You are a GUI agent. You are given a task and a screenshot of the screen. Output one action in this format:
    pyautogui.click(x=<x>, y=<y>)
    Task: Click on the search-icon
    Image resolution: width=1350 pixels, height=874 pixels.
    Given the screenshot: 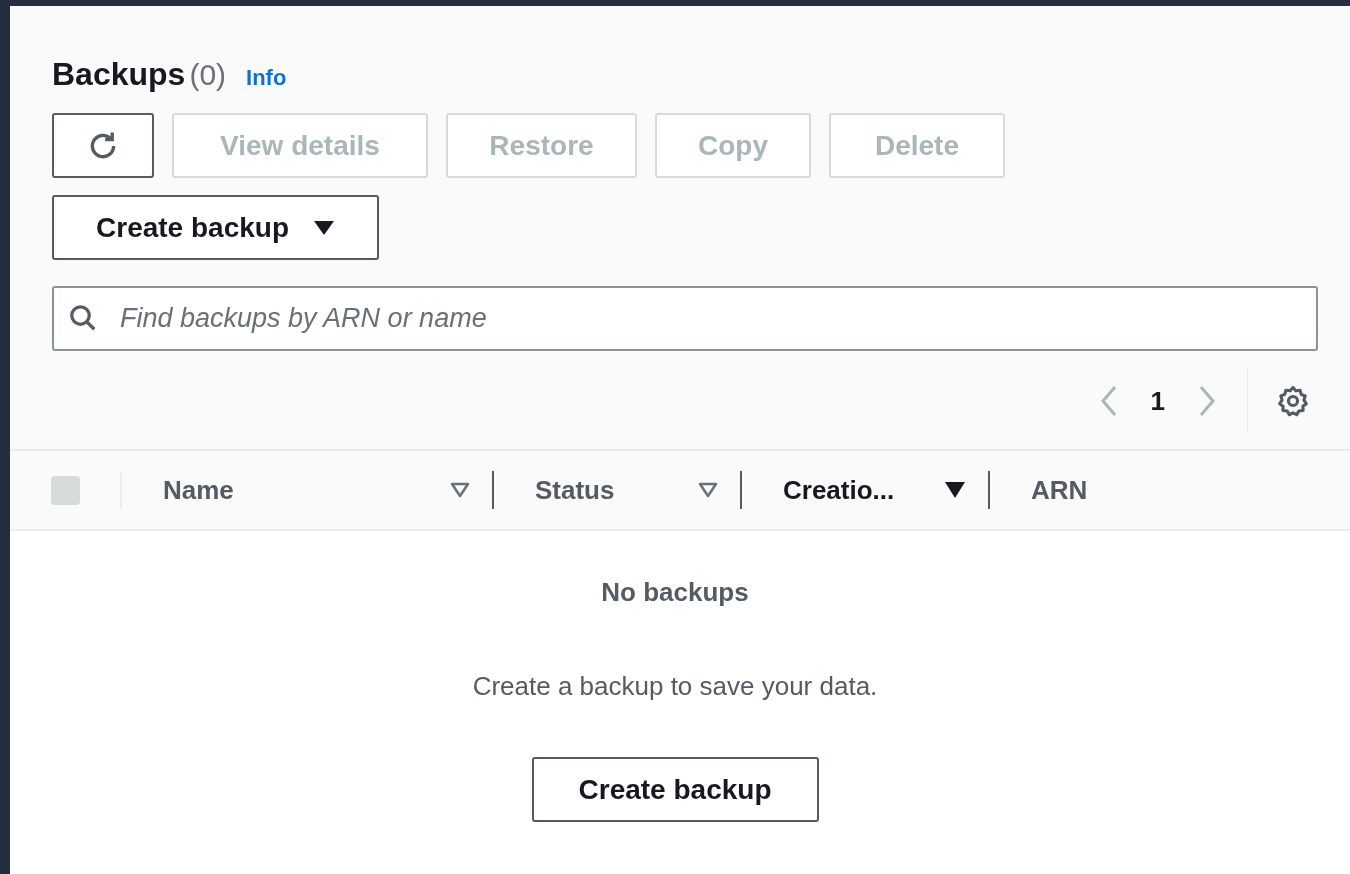 What is the action you would take?
    pyautogui.click(x=83, y=318)
    